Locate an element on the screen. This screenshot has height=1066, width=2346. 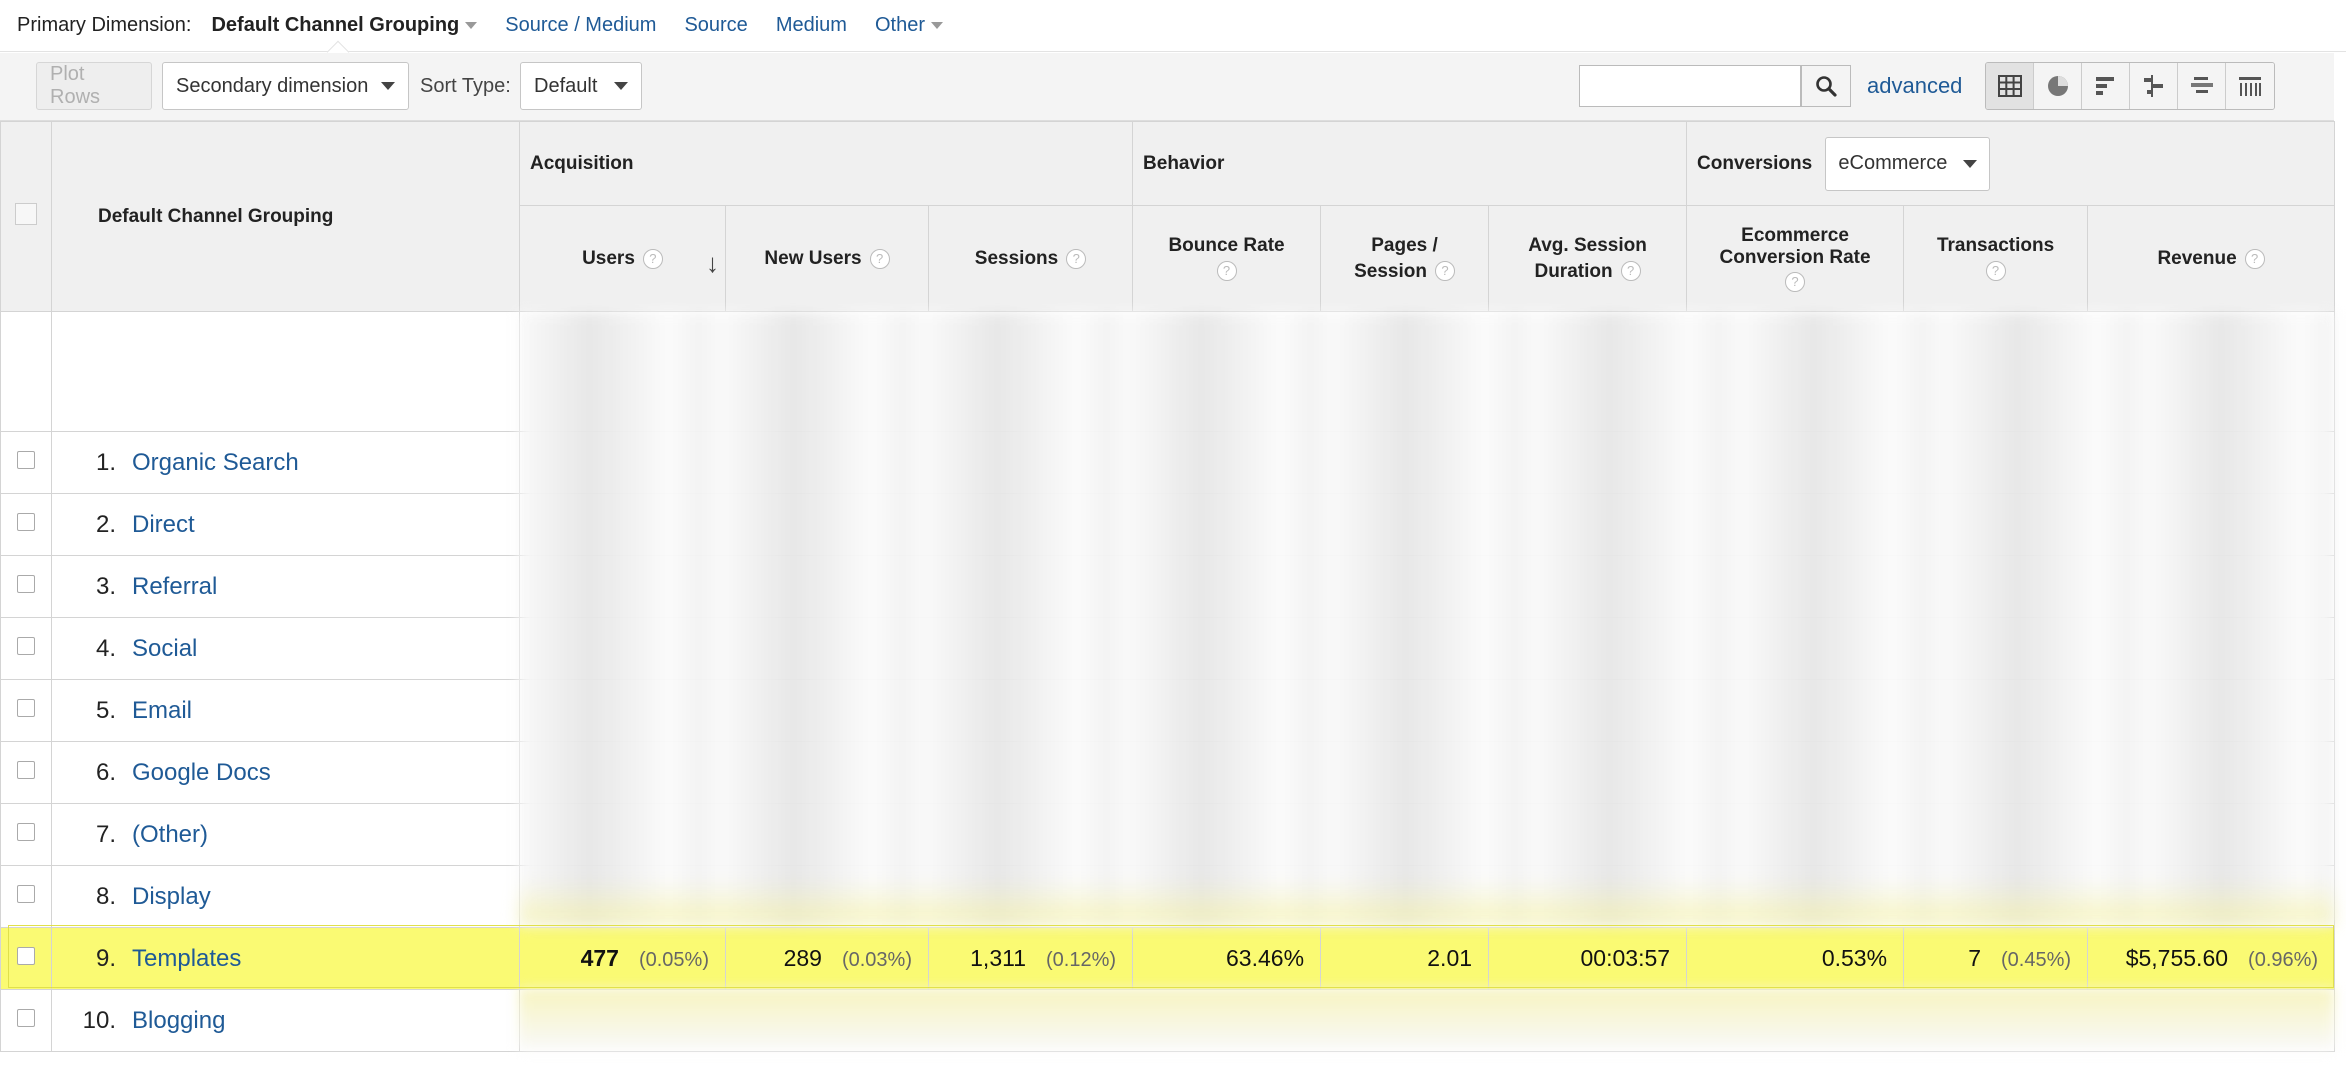
sessions-column-header: Sessions? is located at coordinates (1030, 258).